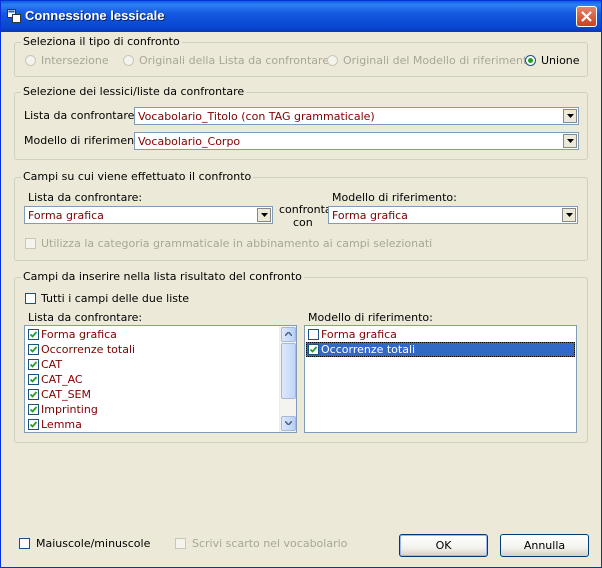 The height and width of the screenshot is (568, 602). What do you see at coordinates (153, 394) in the screenshot?
I see `list-item: CAT_SEM` at bounding box center [153, 394].